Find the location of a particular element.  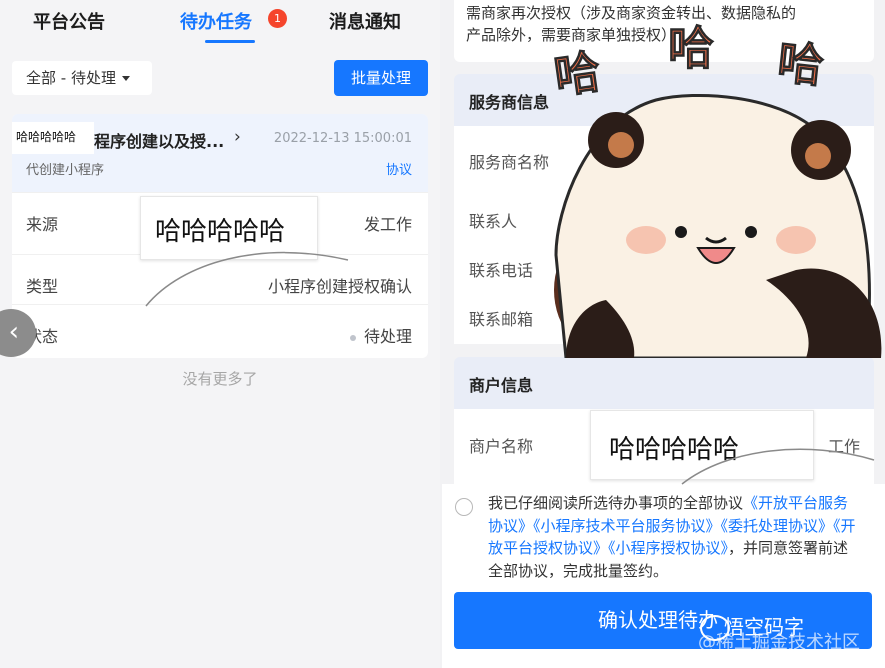

caret-down-icon is located at coordinates (125, 78).